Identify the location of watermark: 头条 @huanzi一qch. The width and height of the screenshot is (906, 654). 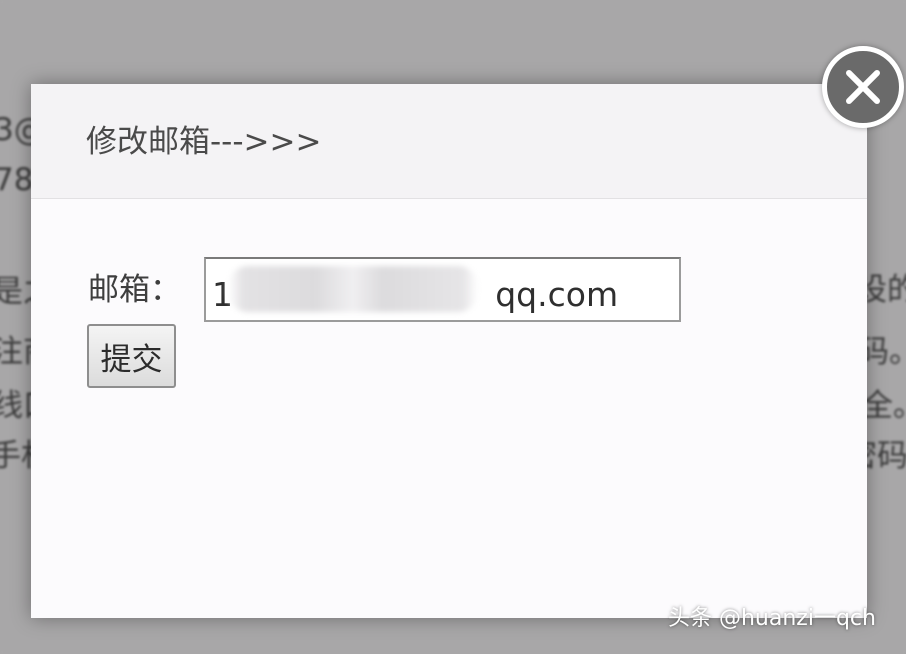
(772, 618).